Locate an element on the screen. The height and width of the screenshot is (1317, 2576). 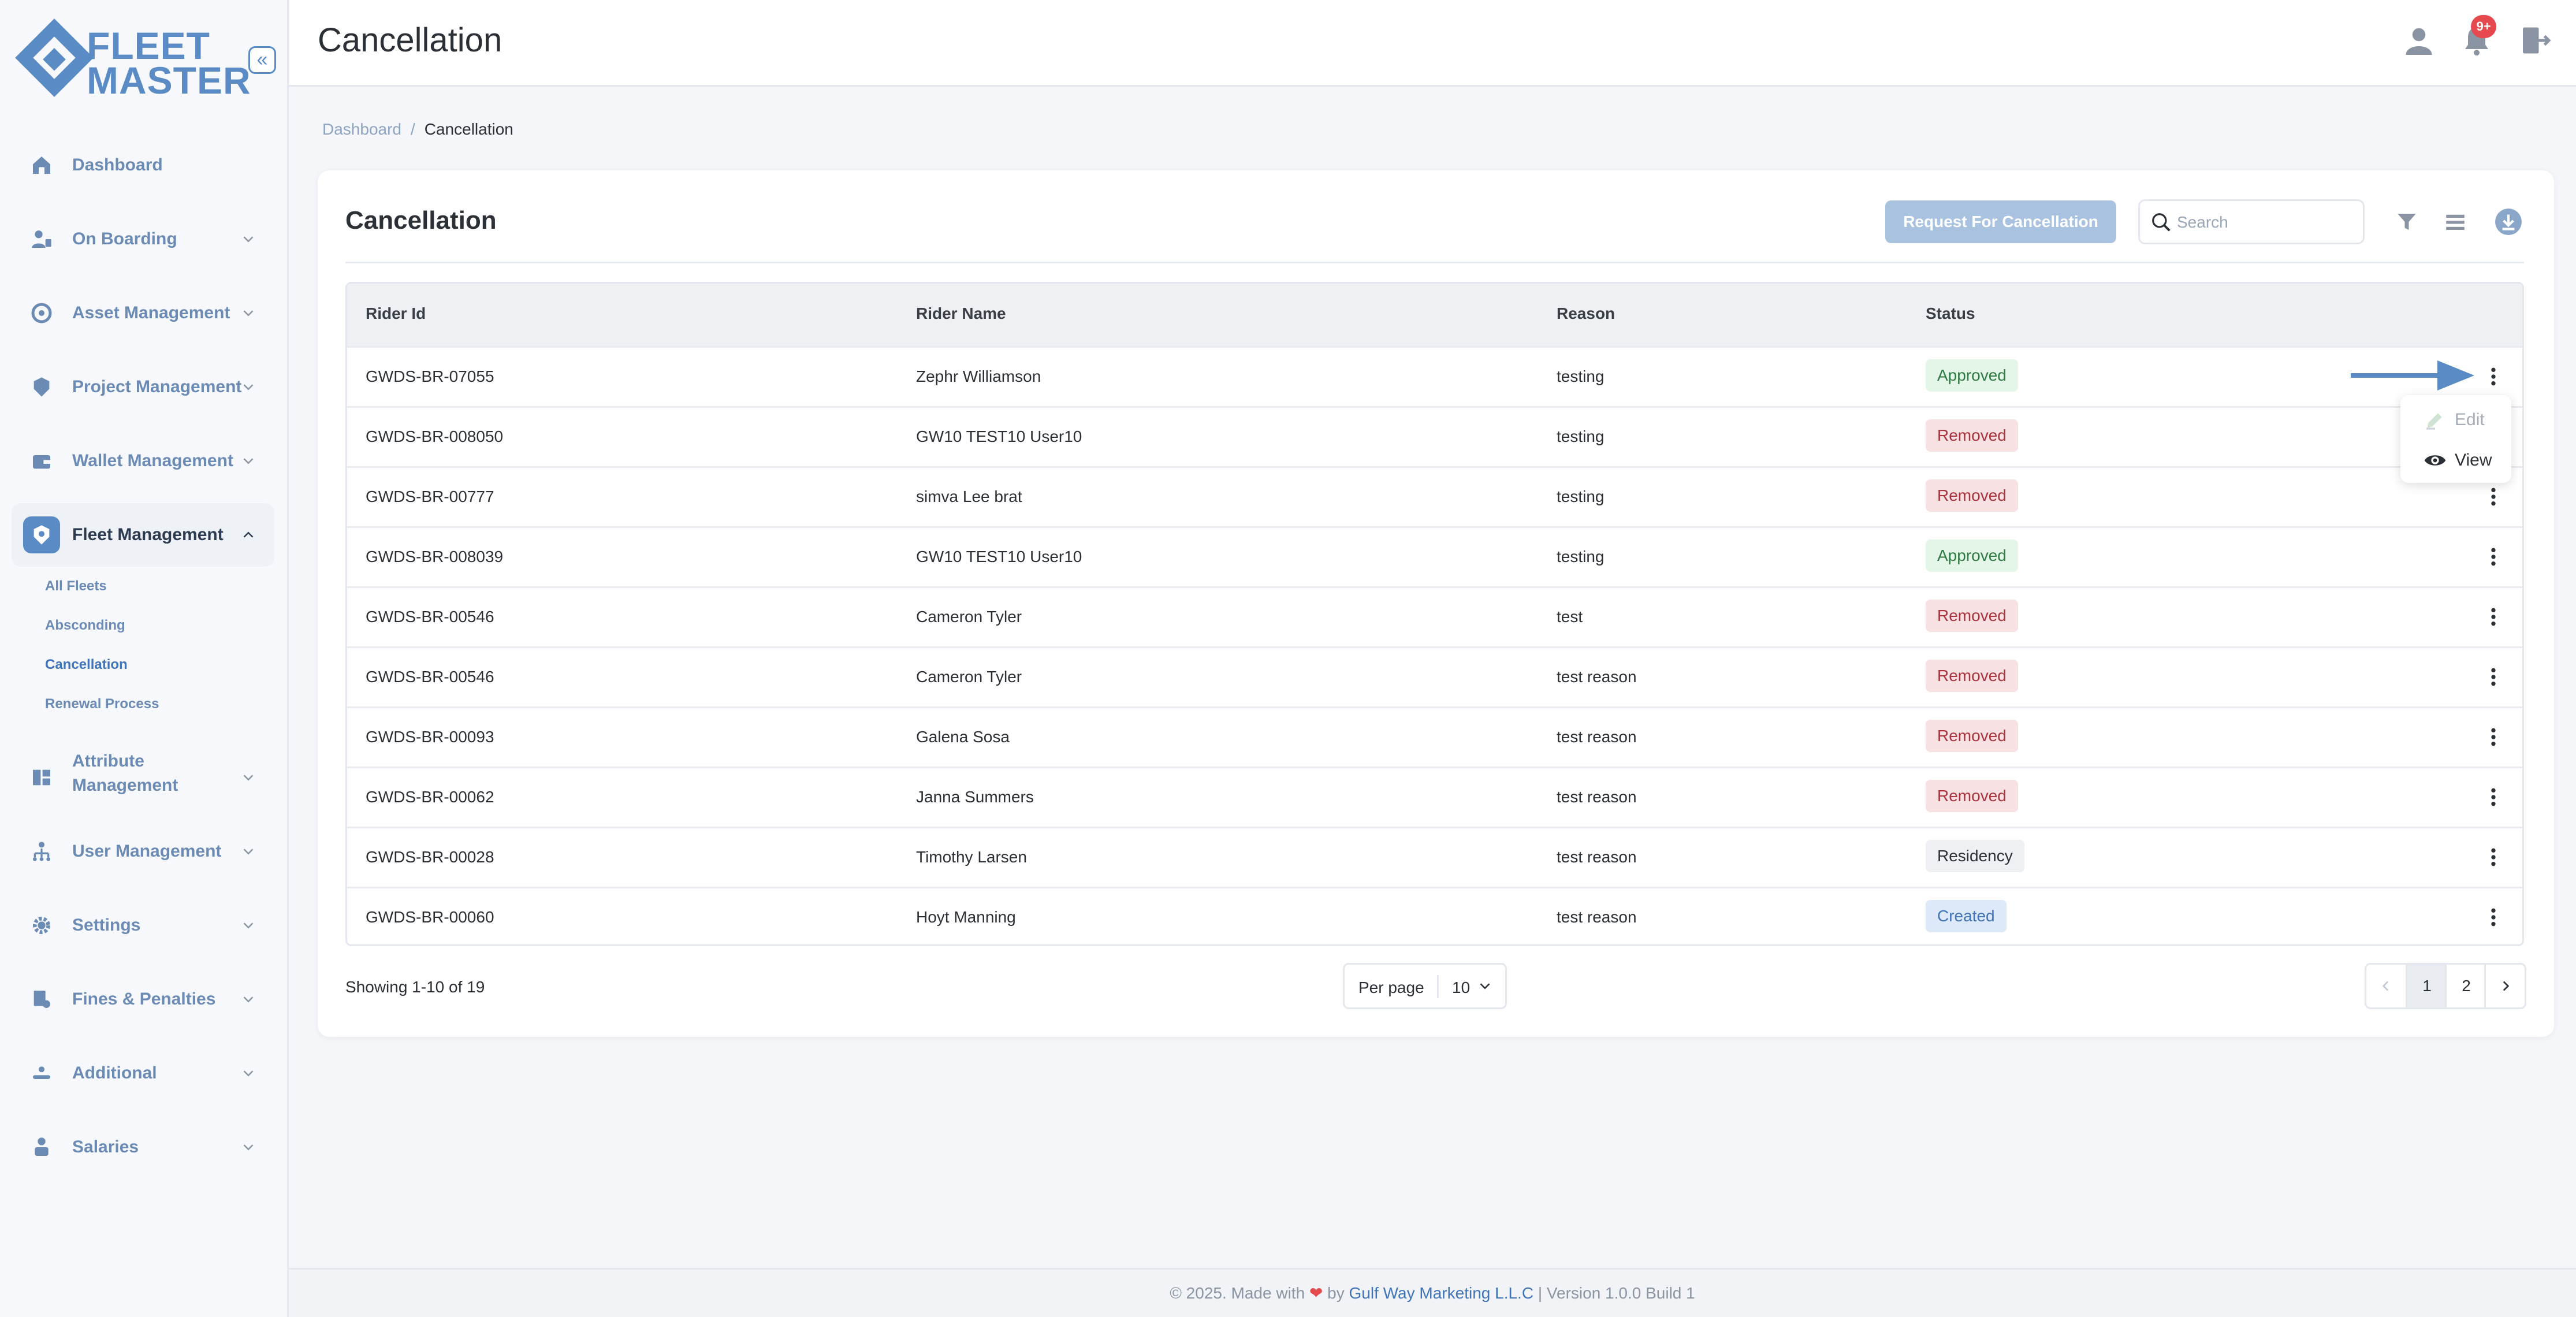
column-header-rider-id: Rider Id is located at coordinates (396, 313).